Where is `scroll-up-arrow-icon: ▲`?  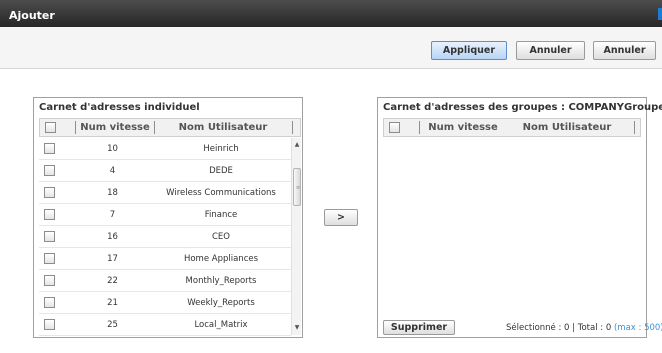
scroll-up-arrow-icon: ▲ is located at coordinates (297, 145).